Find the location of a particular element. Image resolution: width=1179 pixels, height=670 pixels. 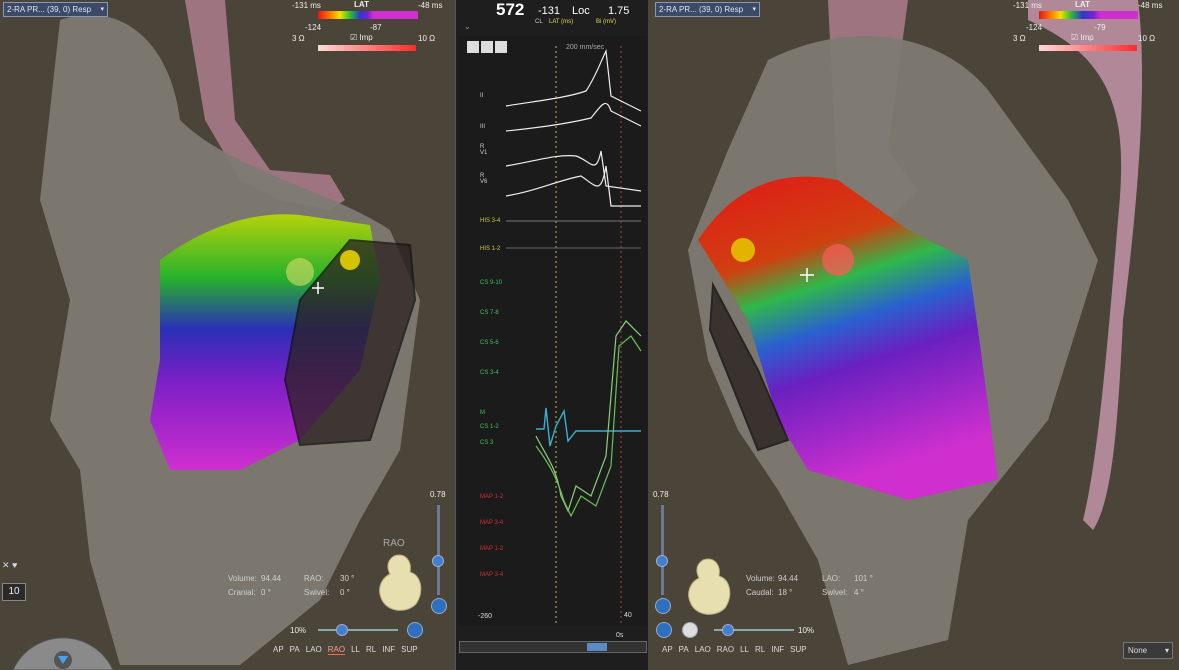

rao-value: 30 ° is located at coordinates (347, 578).